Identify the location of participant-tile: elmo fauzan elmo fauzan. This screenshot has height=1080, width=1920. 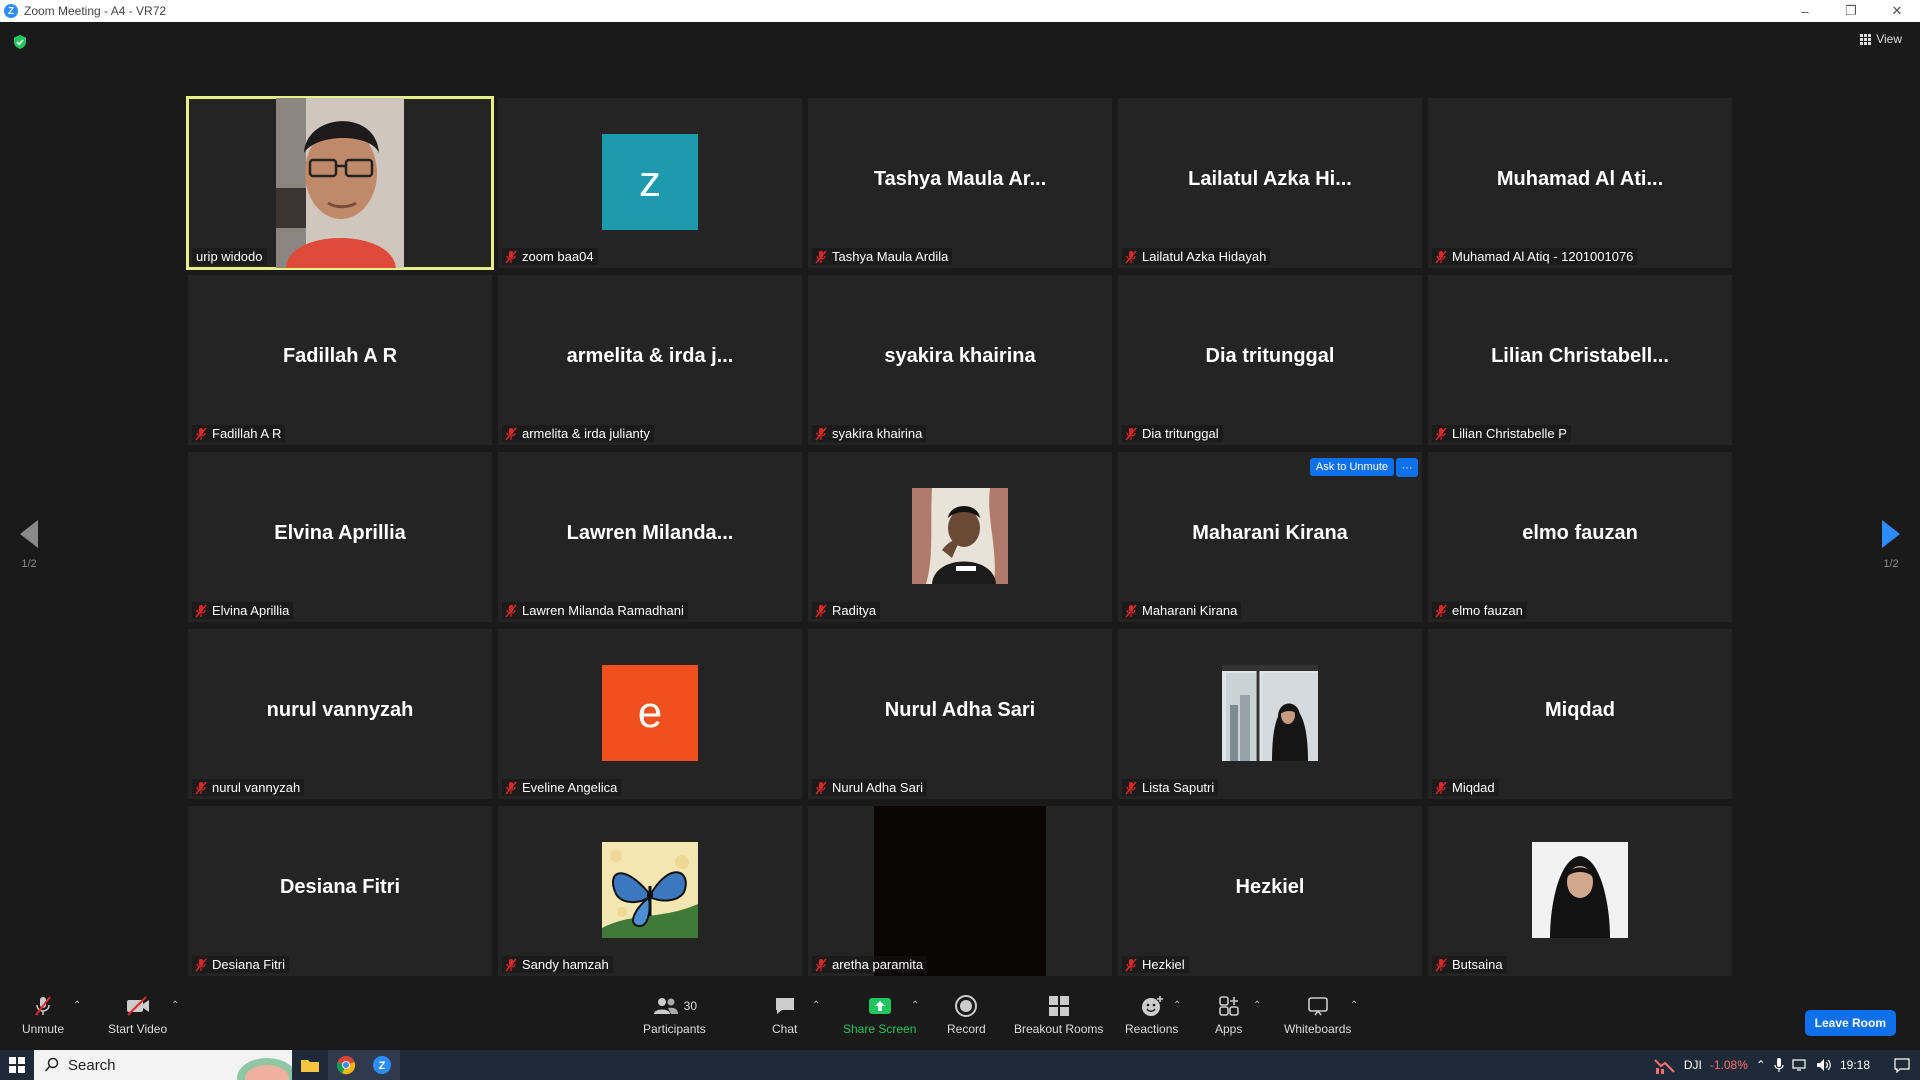
(1580, 537).